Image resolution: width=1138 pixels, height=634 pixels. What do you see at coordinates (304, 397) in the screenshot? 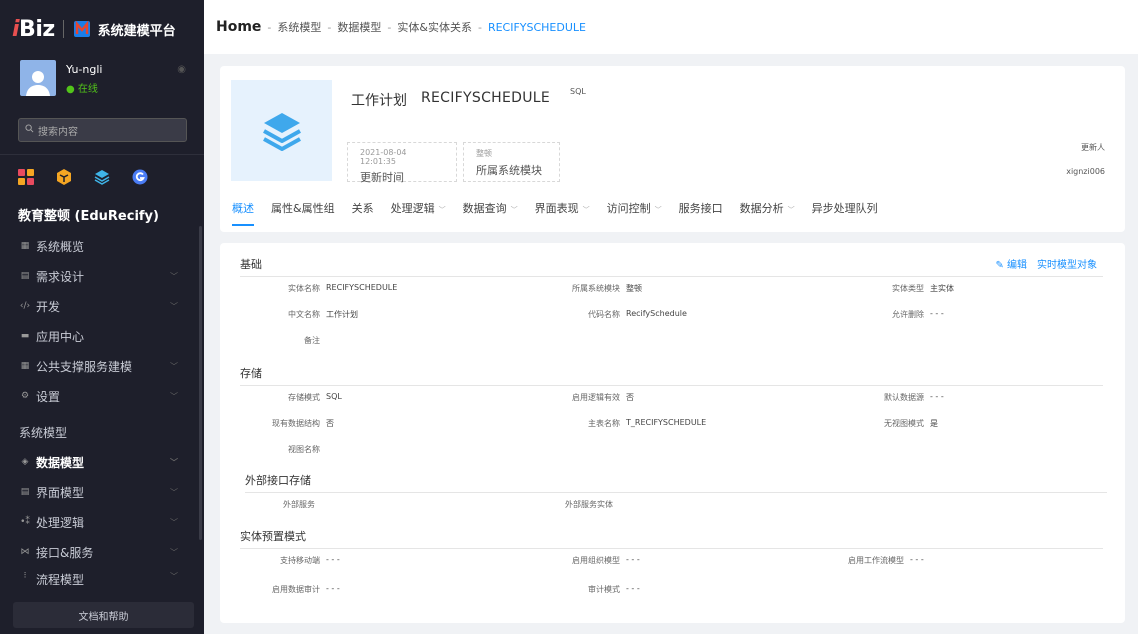
I see `field-label: 存储模式` at bounding box center [304, 397].